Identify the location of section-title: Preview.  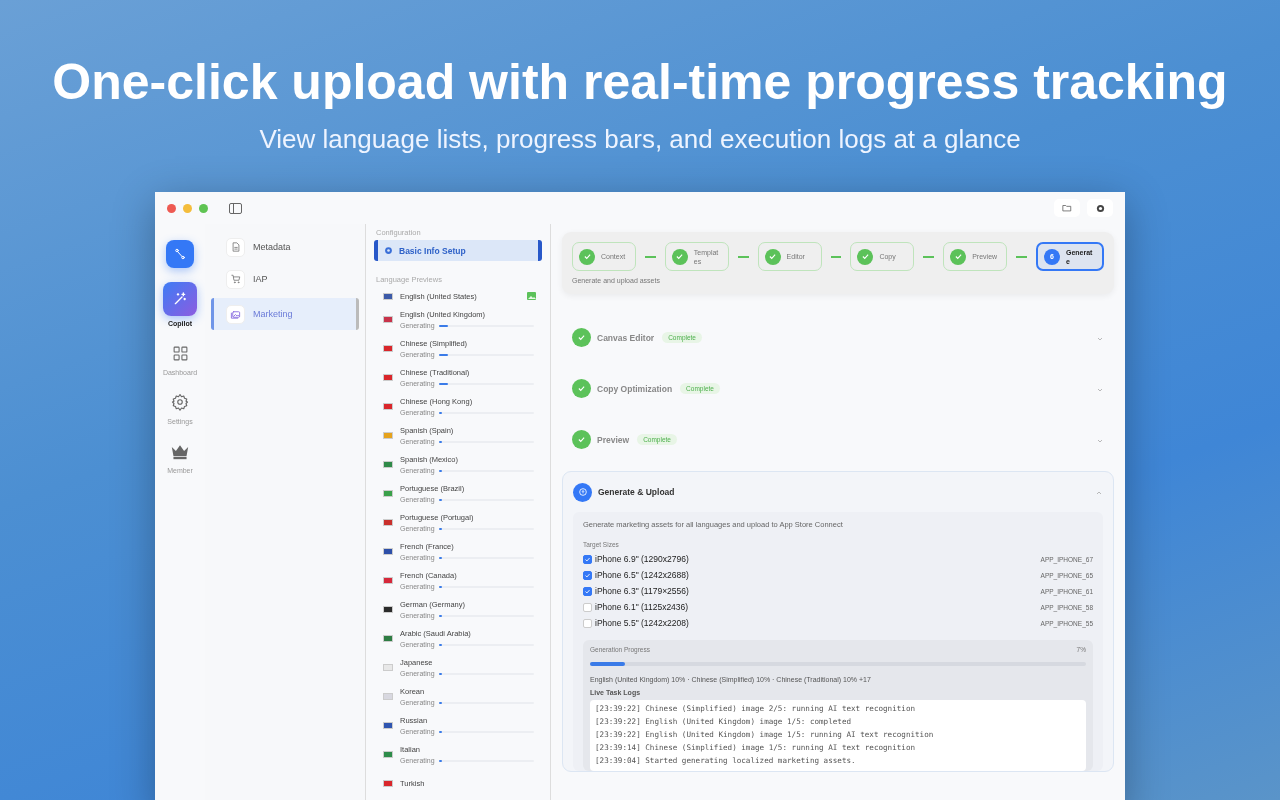
(613, 439).